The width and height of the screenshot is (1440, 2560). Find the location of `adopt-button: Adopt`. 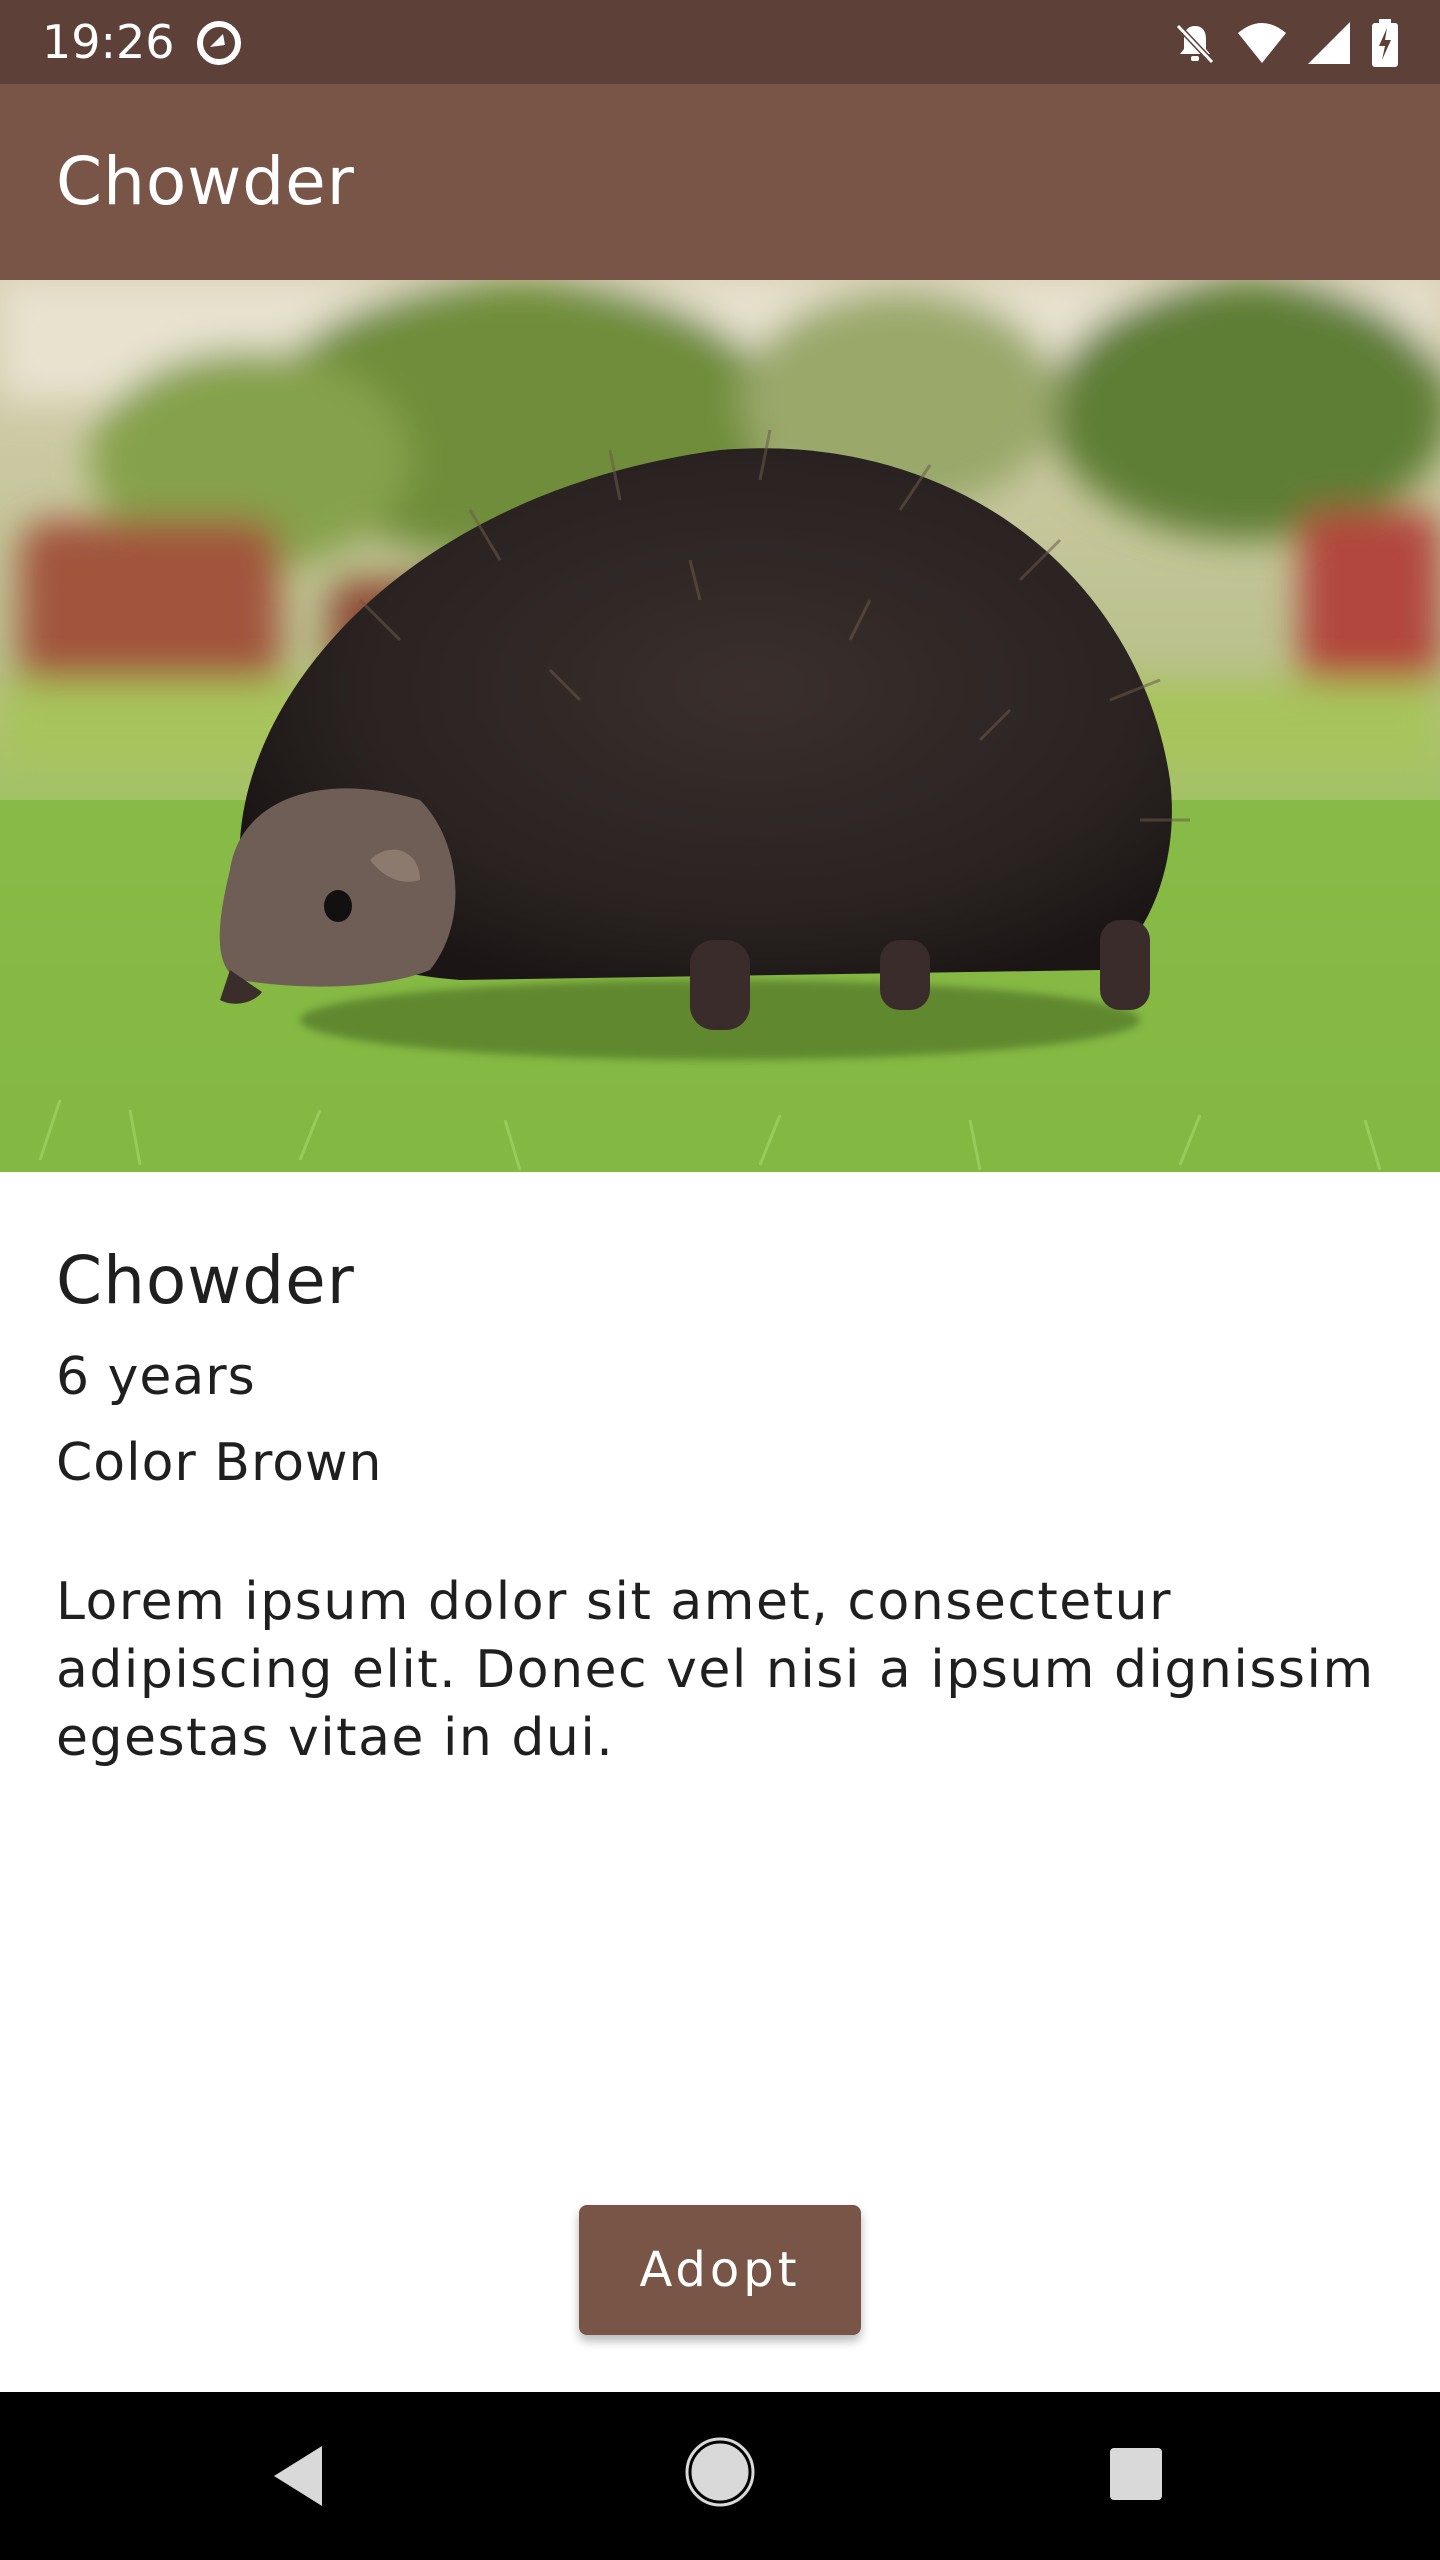

adopt-button: Adopt is located at coordinates (720, 2270).